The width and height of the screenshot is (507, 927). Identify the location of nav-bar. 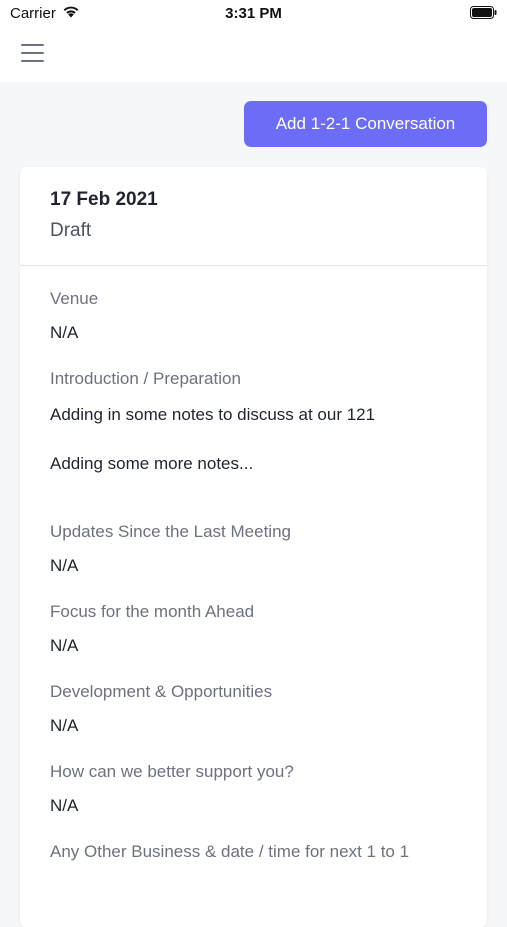
(253, 55).